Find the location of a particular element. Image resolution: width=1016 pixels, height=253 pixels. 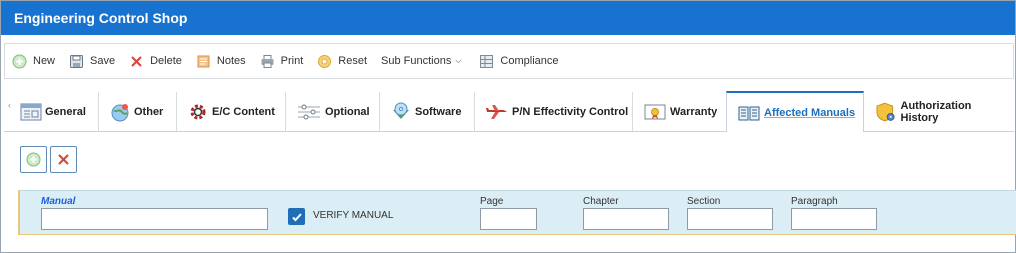

tab-affected-manuals: Affected Manuals is located at coordinates (795, 111).